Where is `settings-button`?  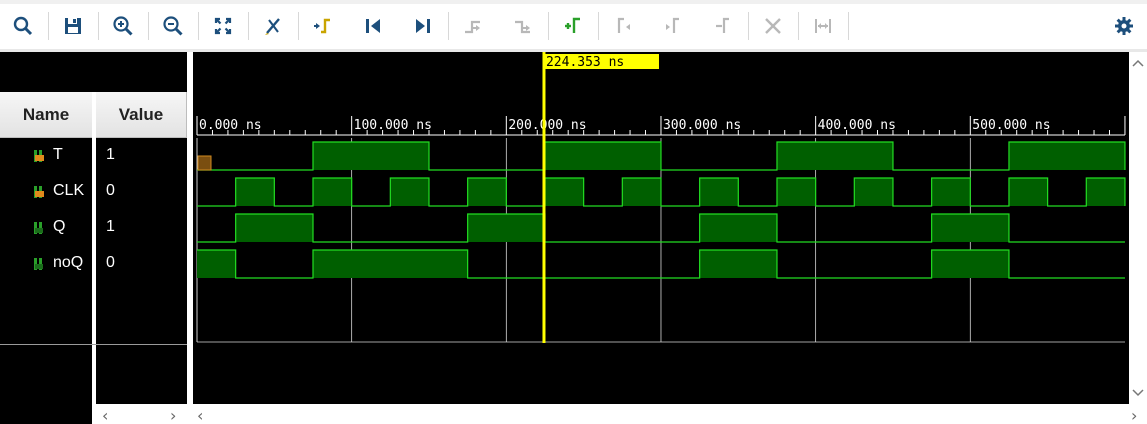
settings-button is located at coordinates (1124, 26).